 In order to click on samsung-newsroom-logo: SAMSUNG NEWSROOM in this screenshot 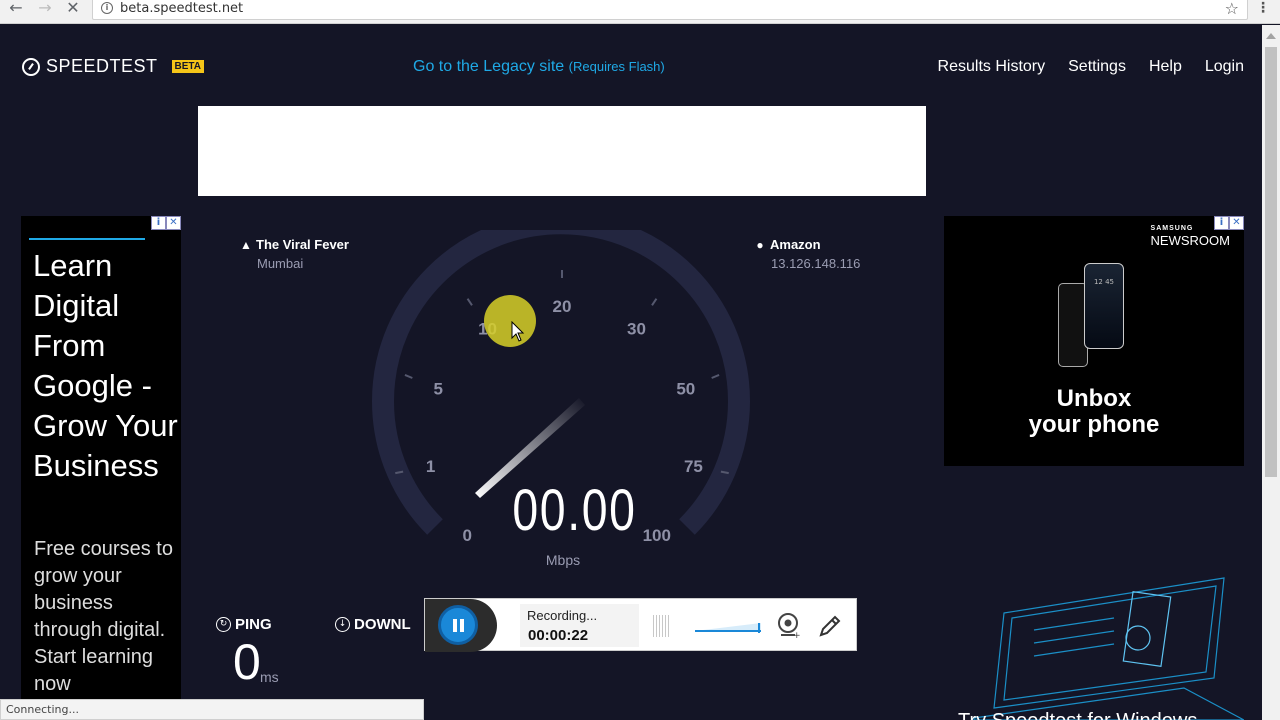, I will do `click(1190, 237)`.